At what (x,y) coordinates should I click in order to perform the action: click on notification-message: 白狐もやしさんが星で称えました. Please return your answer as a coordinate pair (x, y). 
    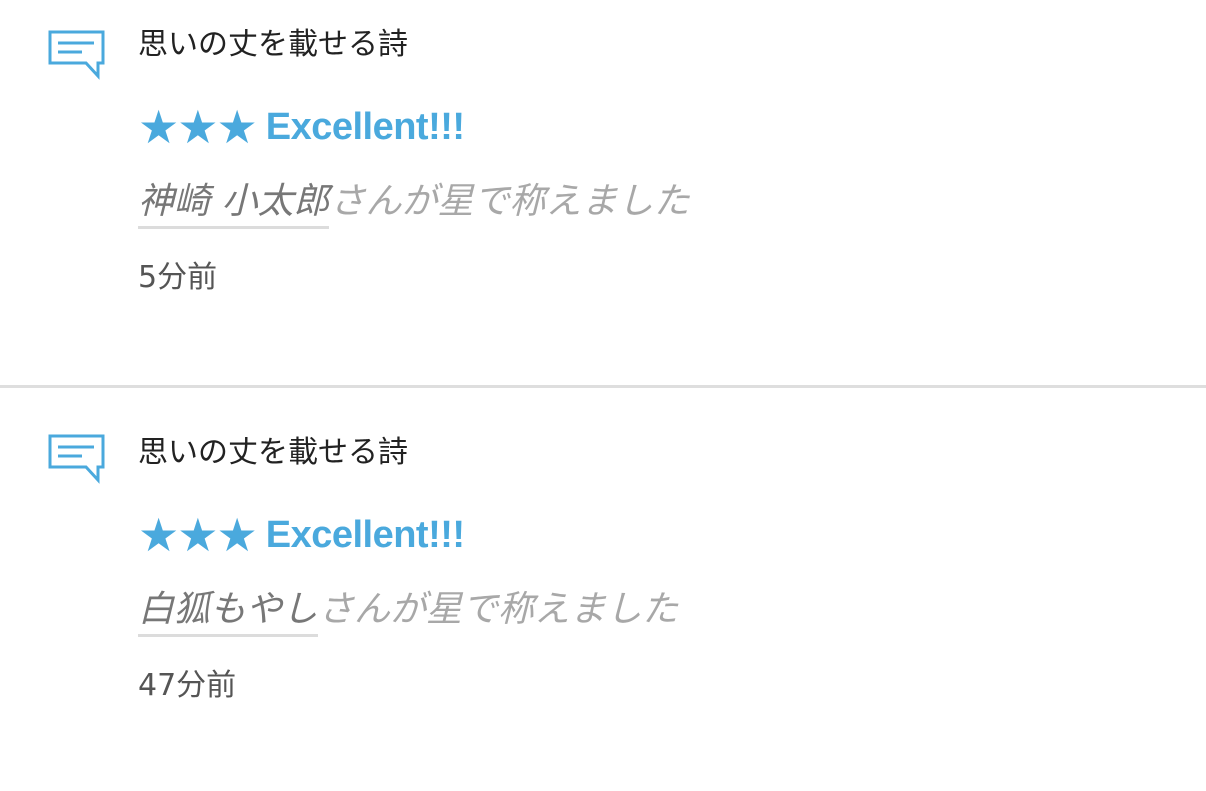
    Looking at the image, I should click on (662, 612).